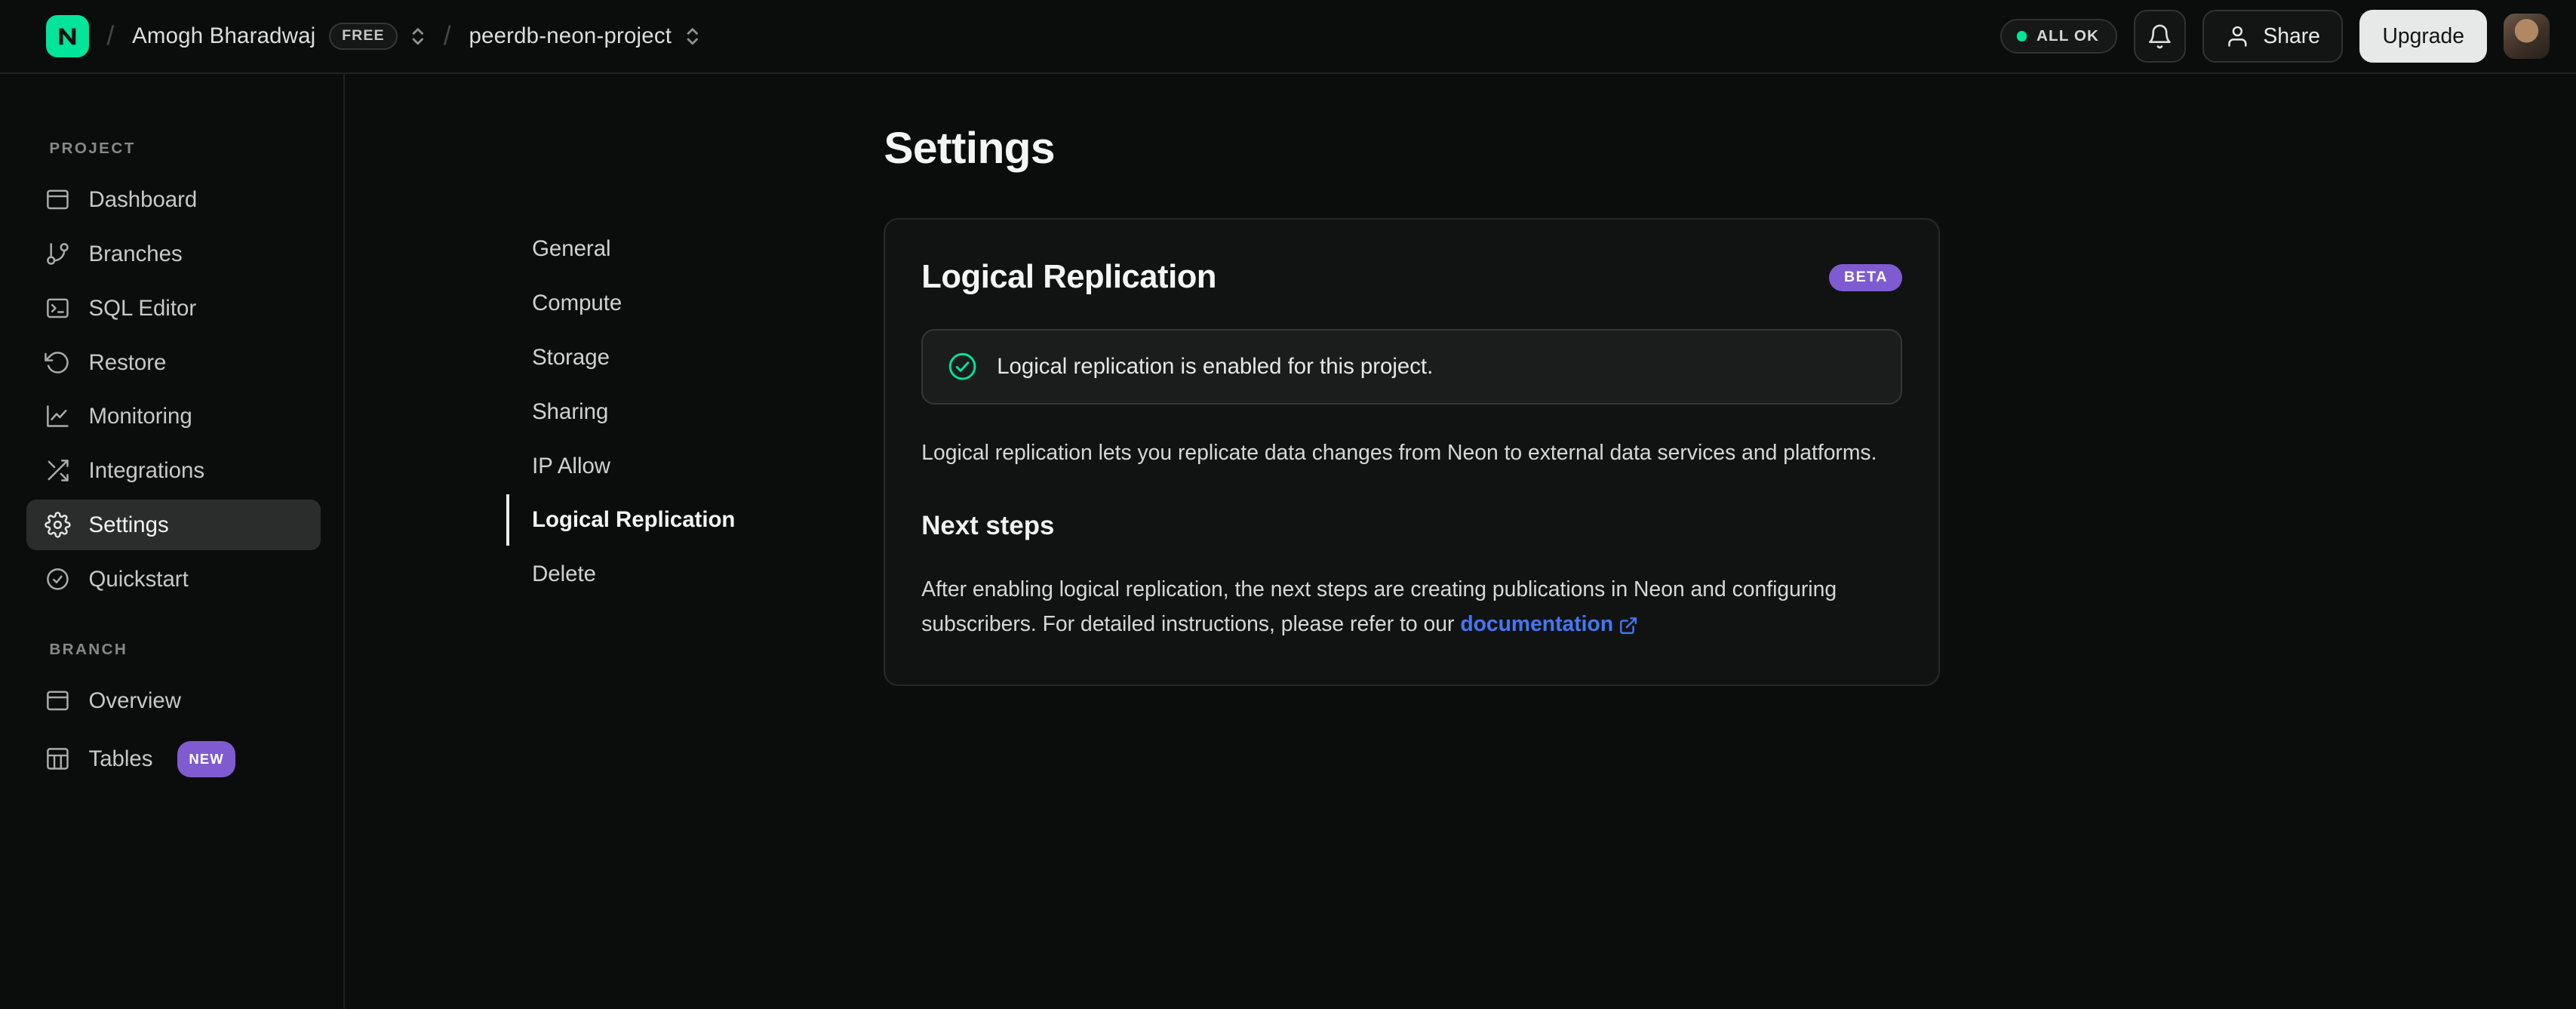 The width and height of the screenshot is (2576, 1009). What do you see at coordinates (120, 759) in the screenshot?
I see `sidebar-item-label: Tables` at bounding box center [120, 759].